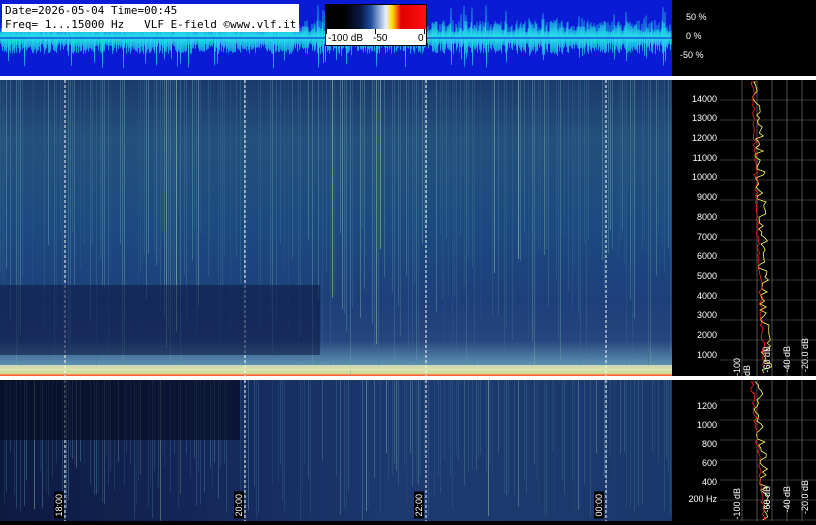 The image size is (816, 525). Describe the element at coordinates (704, 118) in the screenshot. I see `freq-label: 13000` at that location.